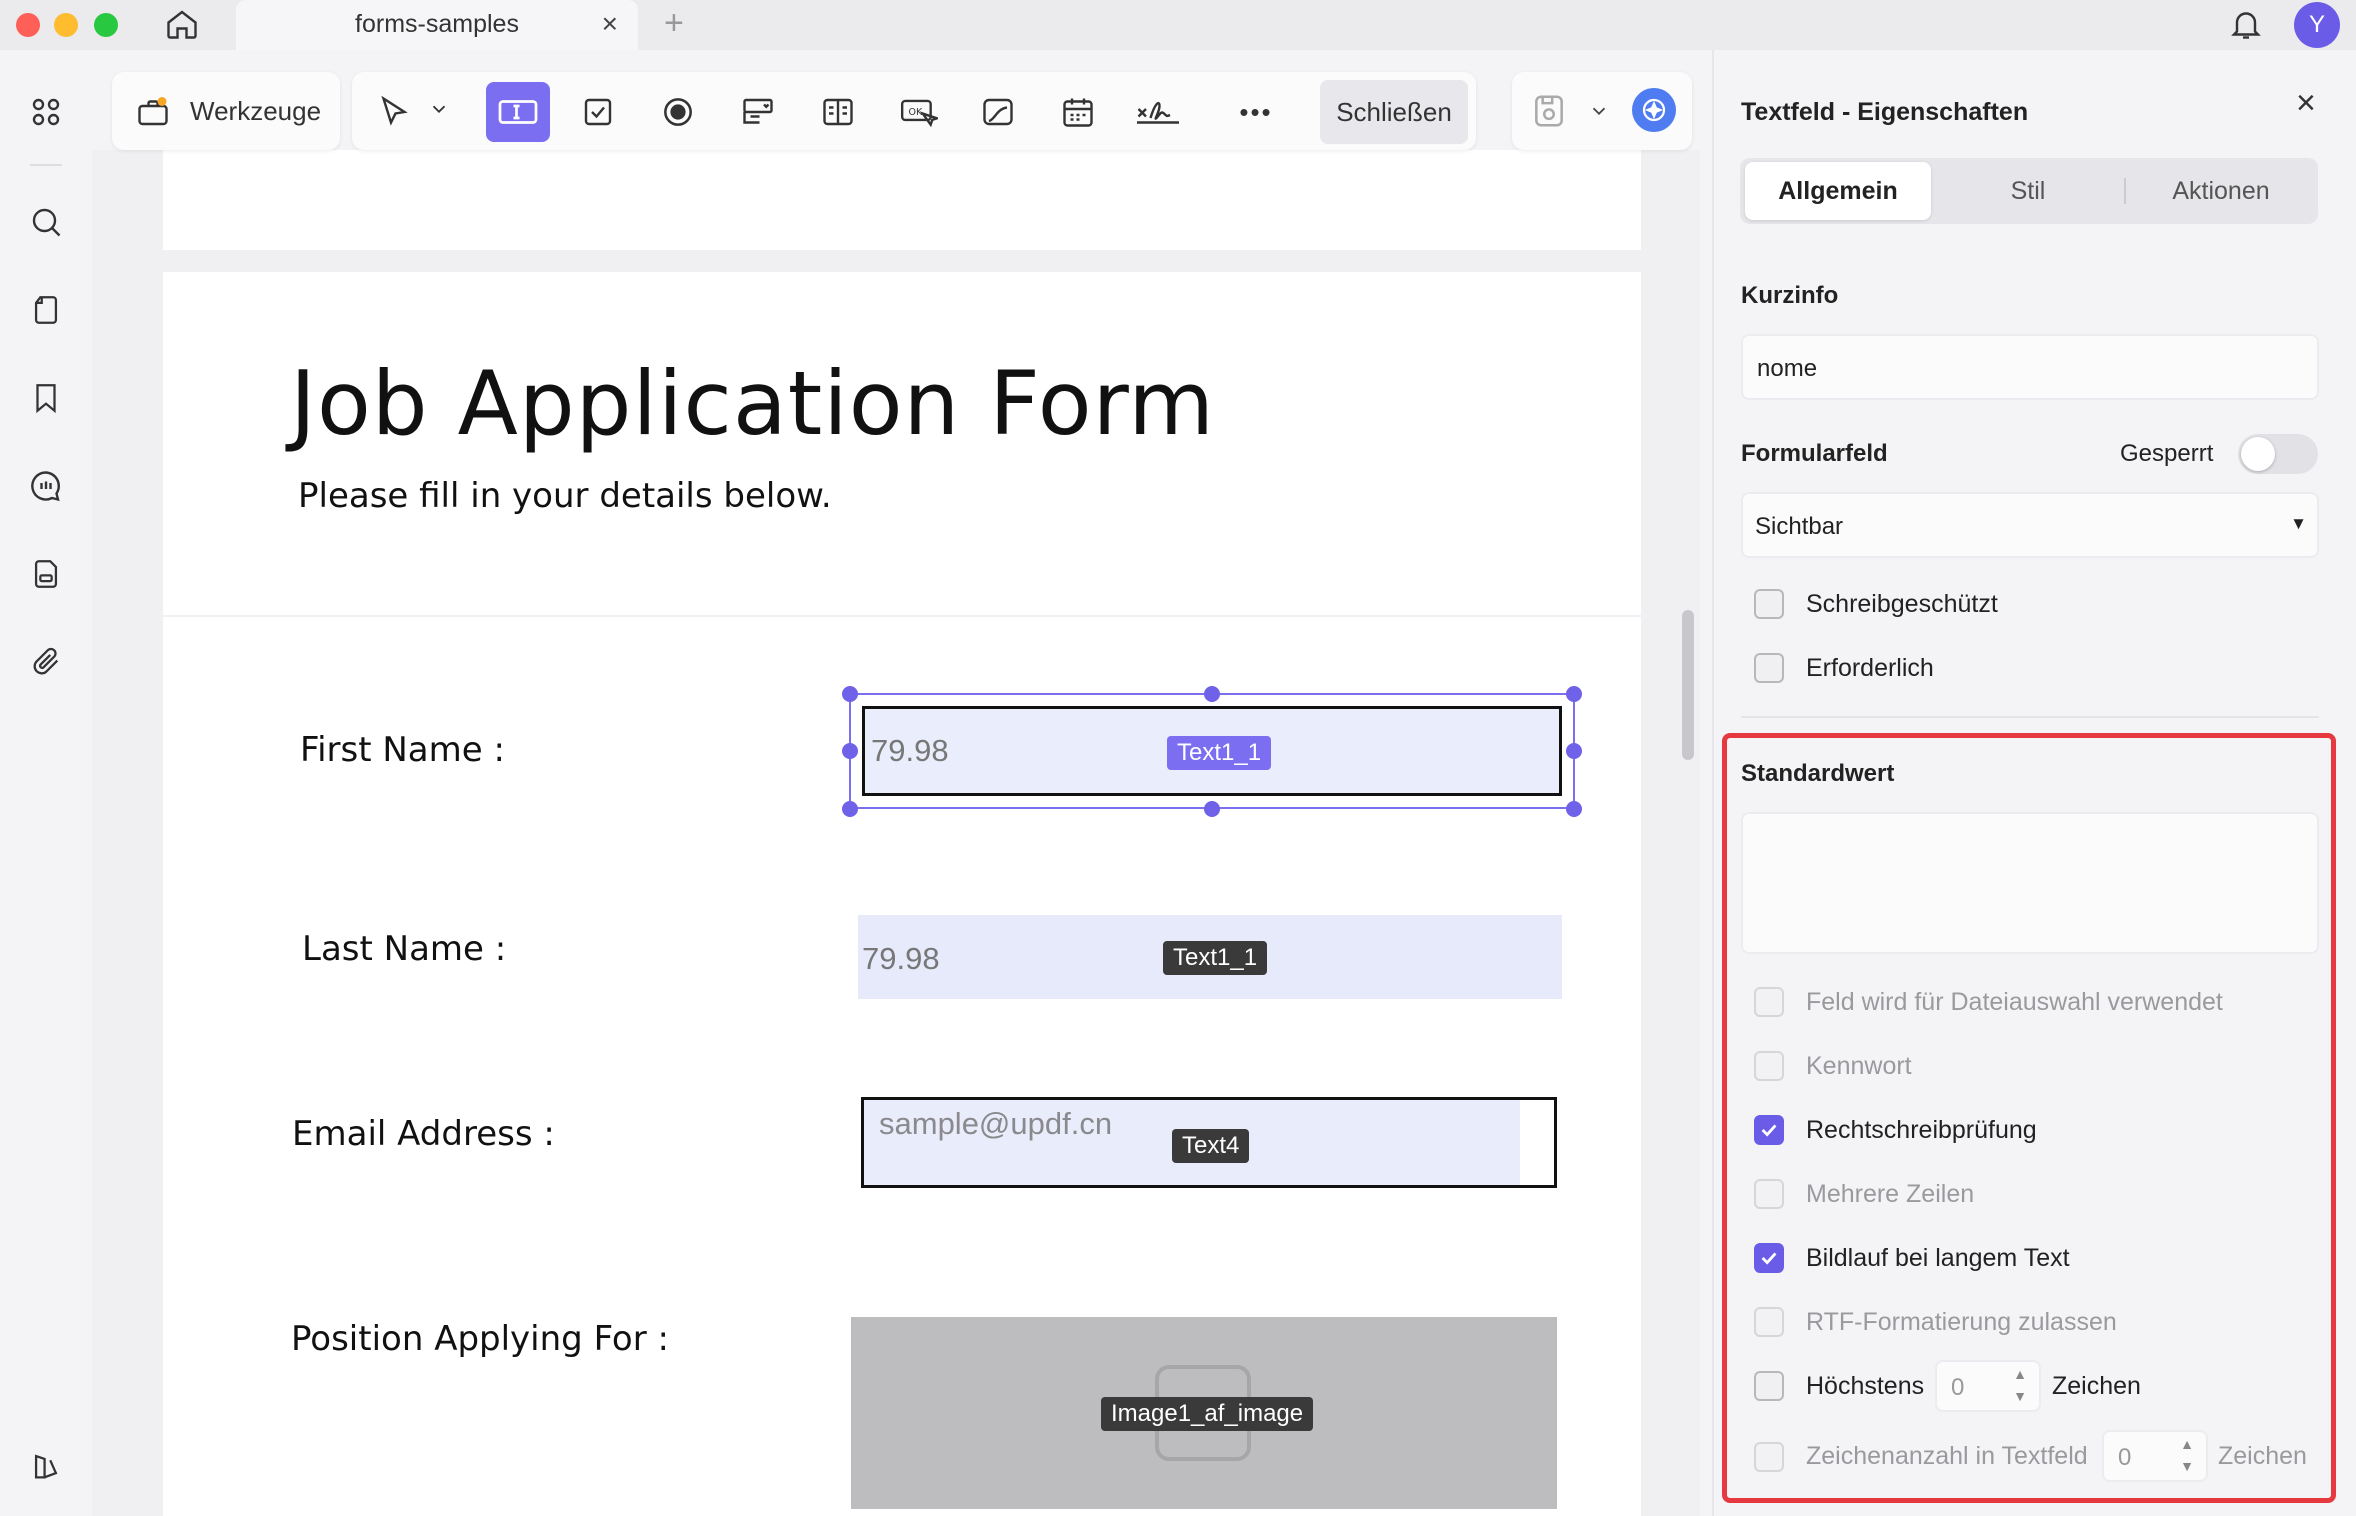  Describe the element at coordinates (2030, 367) in the screenshot. I see `kurzinfo-input: nome` at that location.